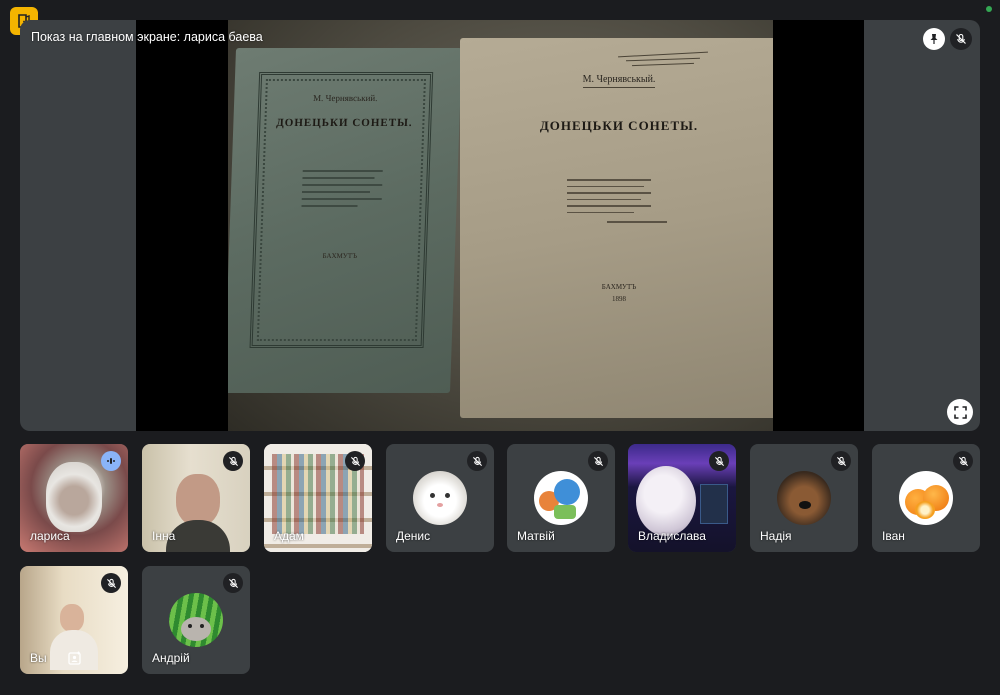 This screenshot has width=1000, height=695. What do you see at coordinates (289, 536) in the screenshot?
I see `participant-name: Адам` at bounding box center [289, 536].